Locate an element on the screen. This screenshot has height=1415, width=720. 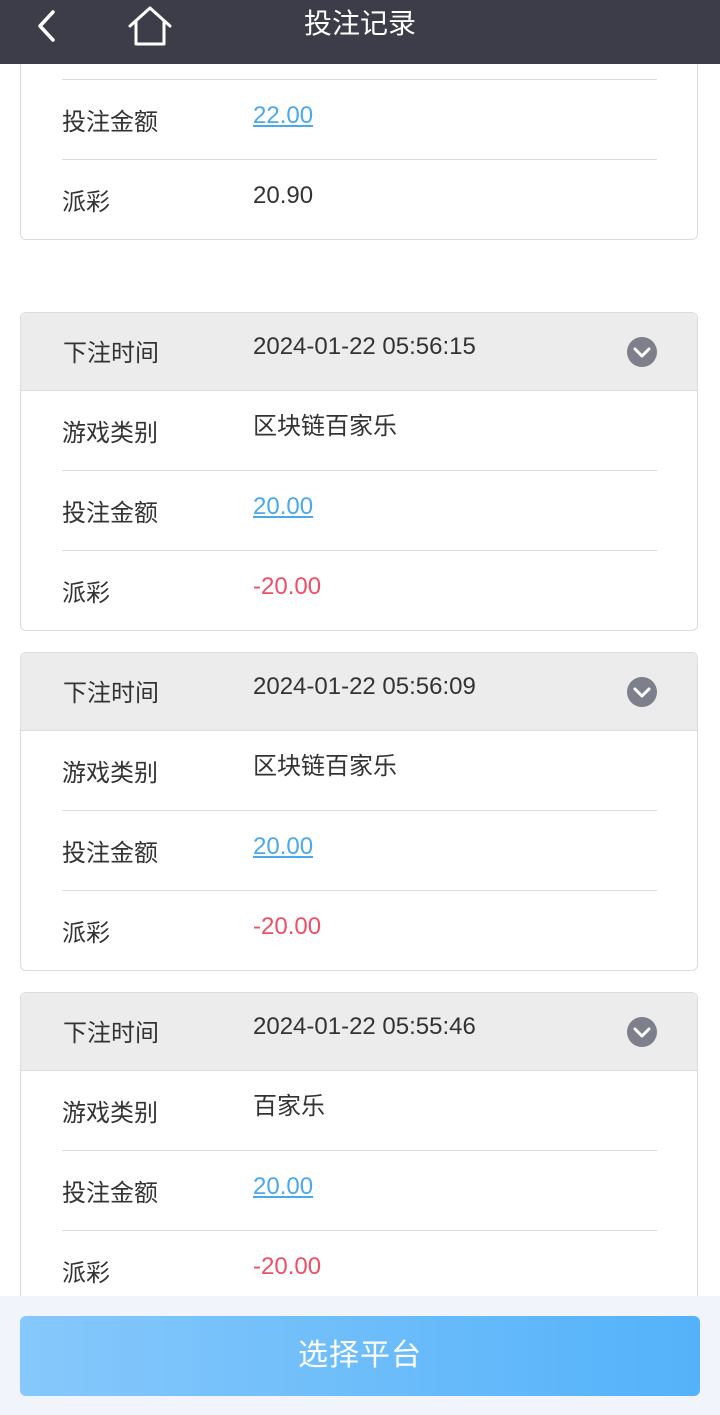
bet-time-value: 2024-01-22 05:56:09 is located at coordinates (364, 686).